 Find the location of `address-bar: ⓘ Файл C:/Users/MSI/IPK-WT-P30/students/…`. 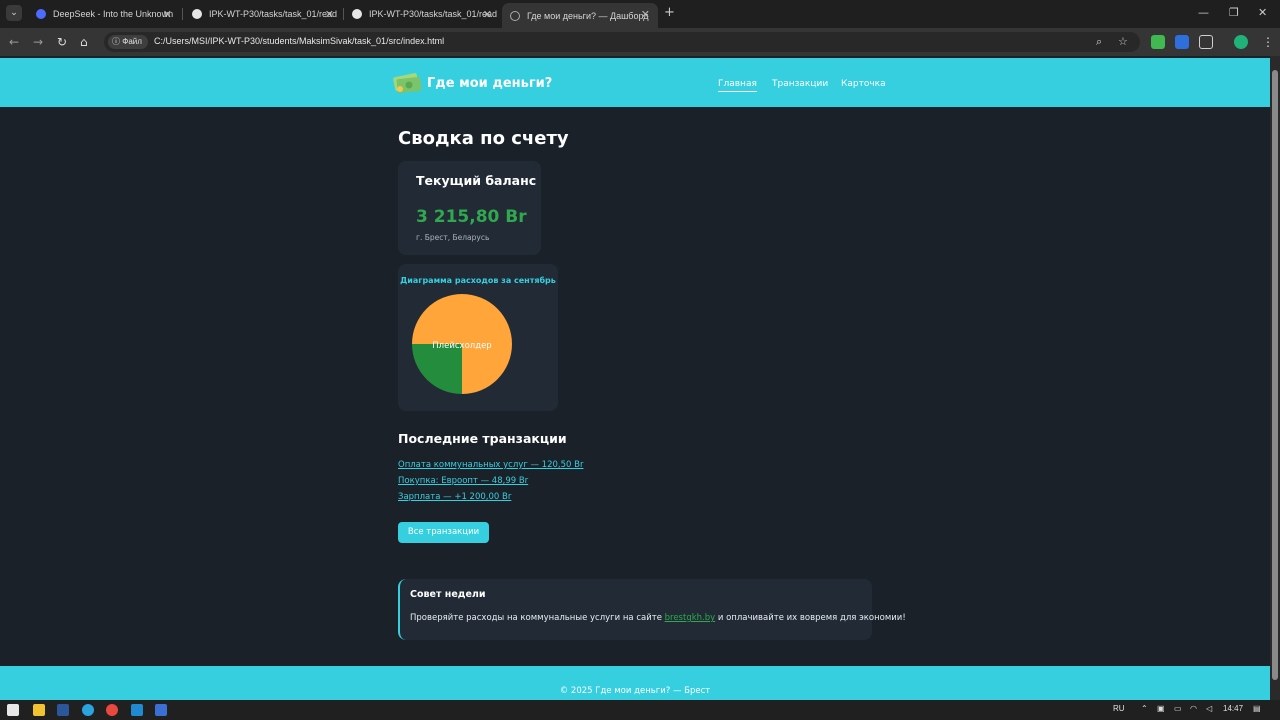

address-bar: ⓘ Файл C:/Users/MSI/IPK-WT-P30/students/… is located at coordinates (622, 42).